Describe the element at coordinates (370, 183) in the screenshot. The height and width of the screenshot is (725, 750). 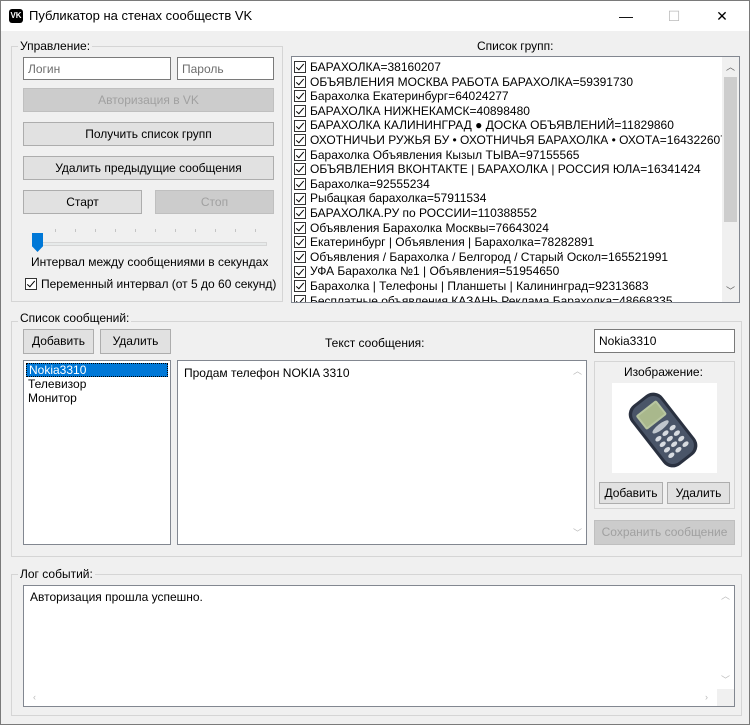
I see `group-item-label: Барахолка=92555234` at that location.